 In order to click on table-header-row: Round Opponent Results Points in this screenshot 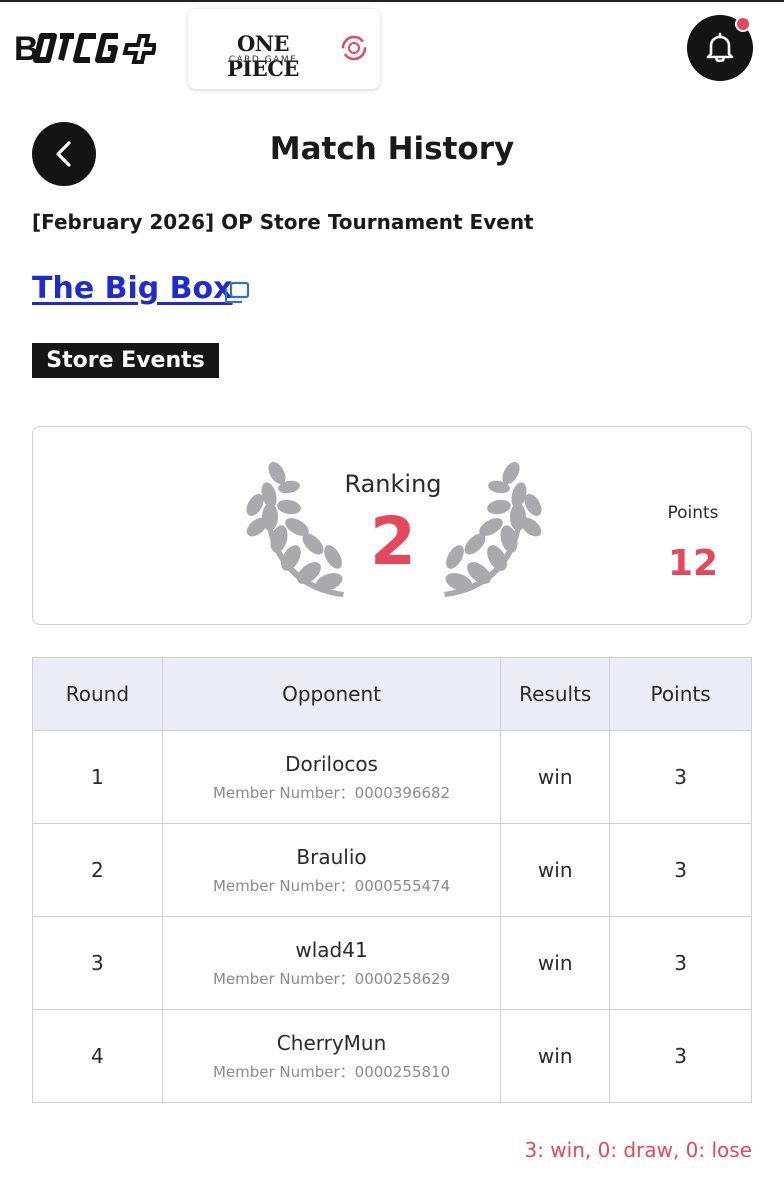, I will do `click(392, 694)`.